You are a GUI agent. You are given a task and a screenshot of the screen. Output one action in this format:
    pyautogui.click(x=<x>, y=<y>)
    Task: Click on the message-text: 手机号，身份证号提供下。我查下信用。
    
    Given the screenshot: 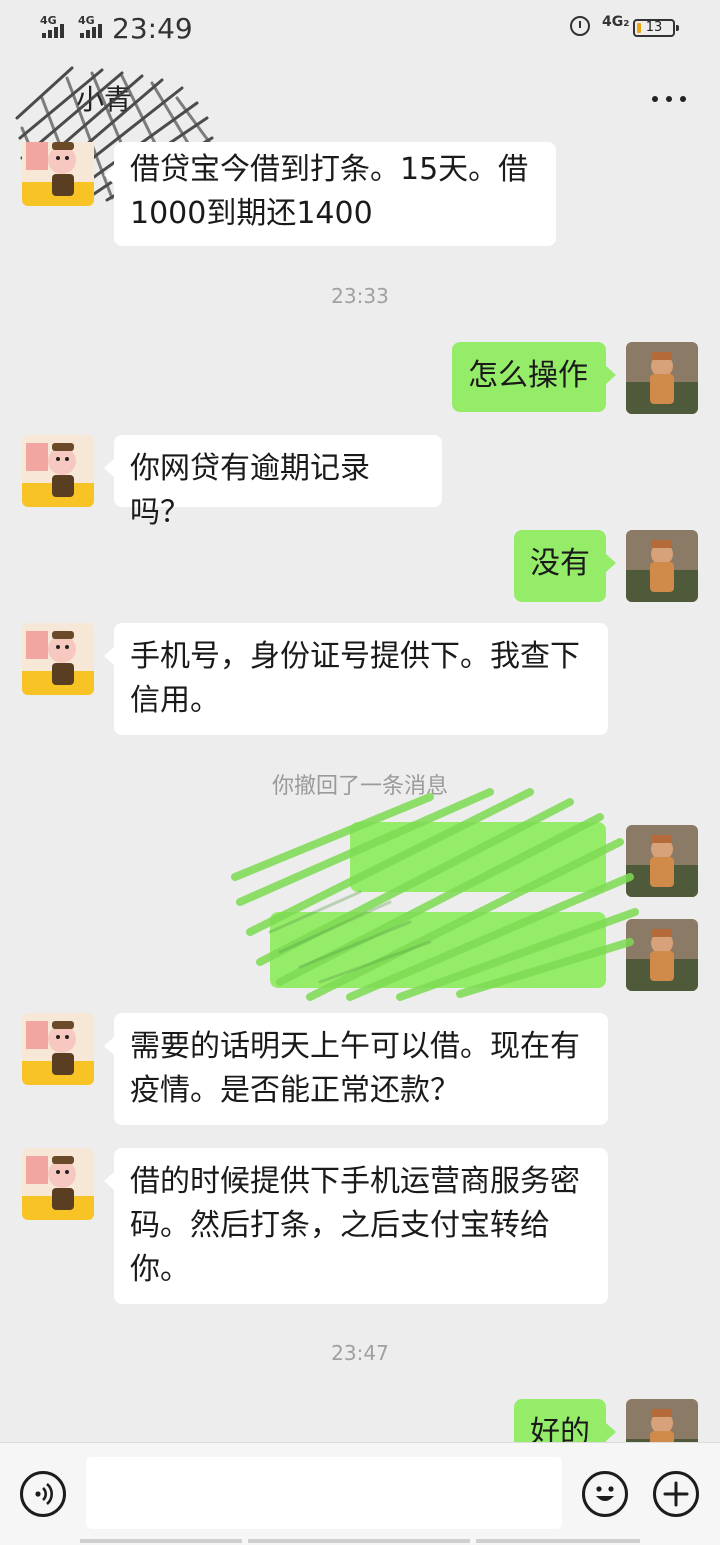 What is the action you would take?
    pyautogui.click(x=355, y=678)
    